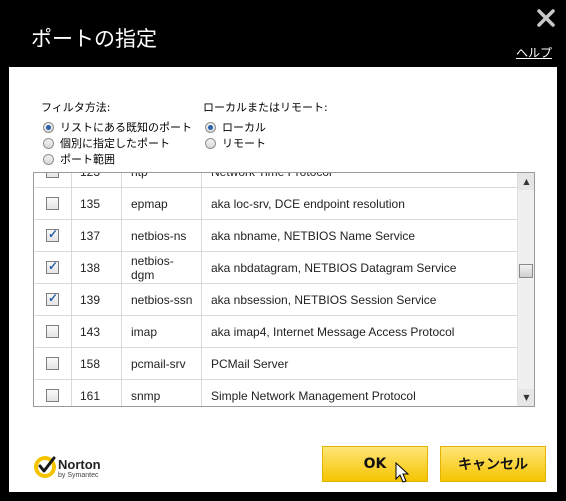  Describe the element at coordinates (45, 467) in the screenshot. I see `norton-check-icon` at that location.